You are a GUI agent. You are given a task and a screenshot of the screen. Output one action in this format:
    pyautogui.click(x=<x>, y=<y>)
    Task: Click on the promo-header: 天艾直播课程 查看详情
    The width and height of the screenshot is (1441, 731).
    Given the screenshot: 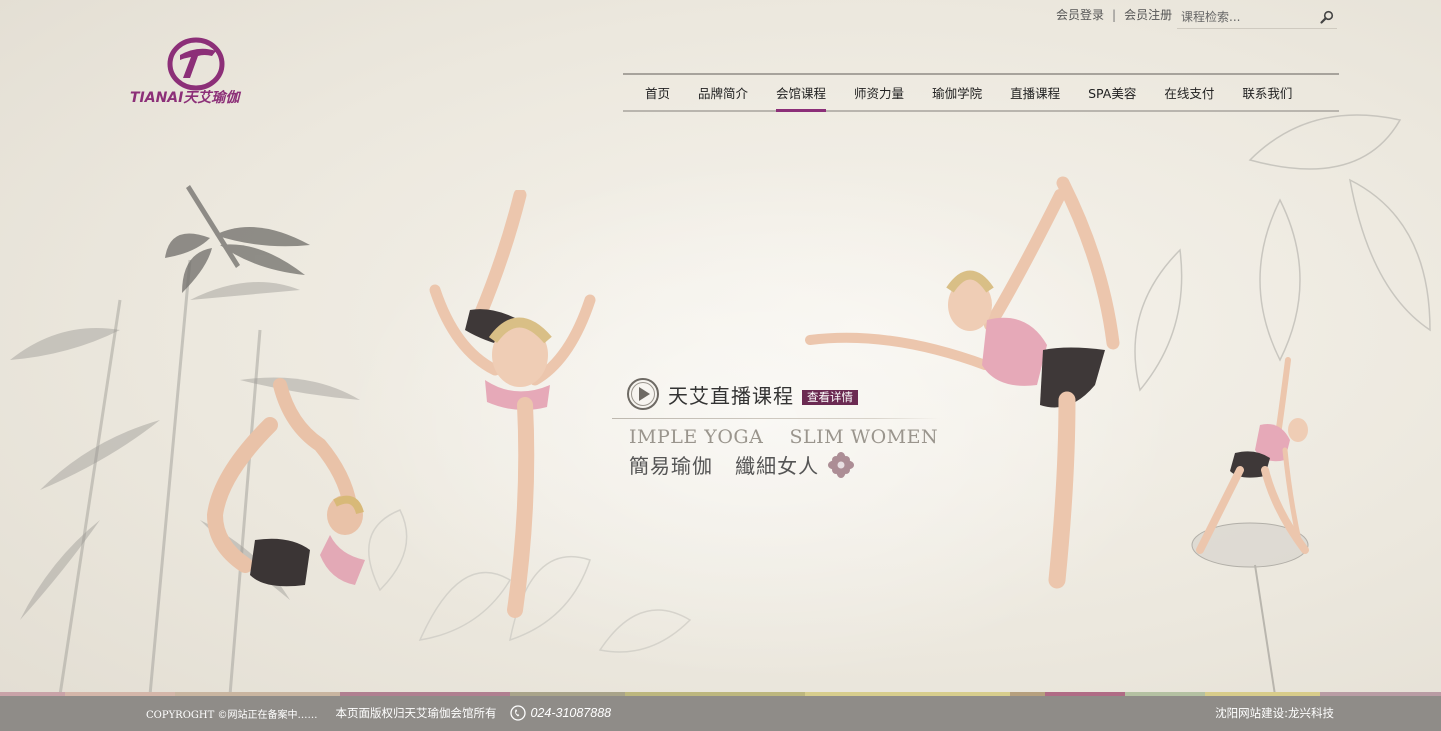 What is the action you would take?
    pyautogui.click(x=777, y=394)
    